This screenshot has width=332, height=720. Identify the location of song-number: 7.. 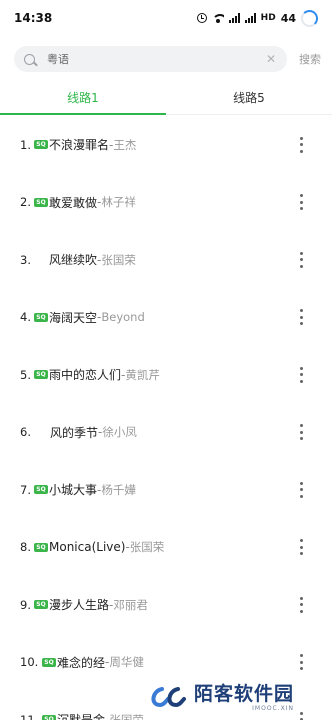
(25, 489).